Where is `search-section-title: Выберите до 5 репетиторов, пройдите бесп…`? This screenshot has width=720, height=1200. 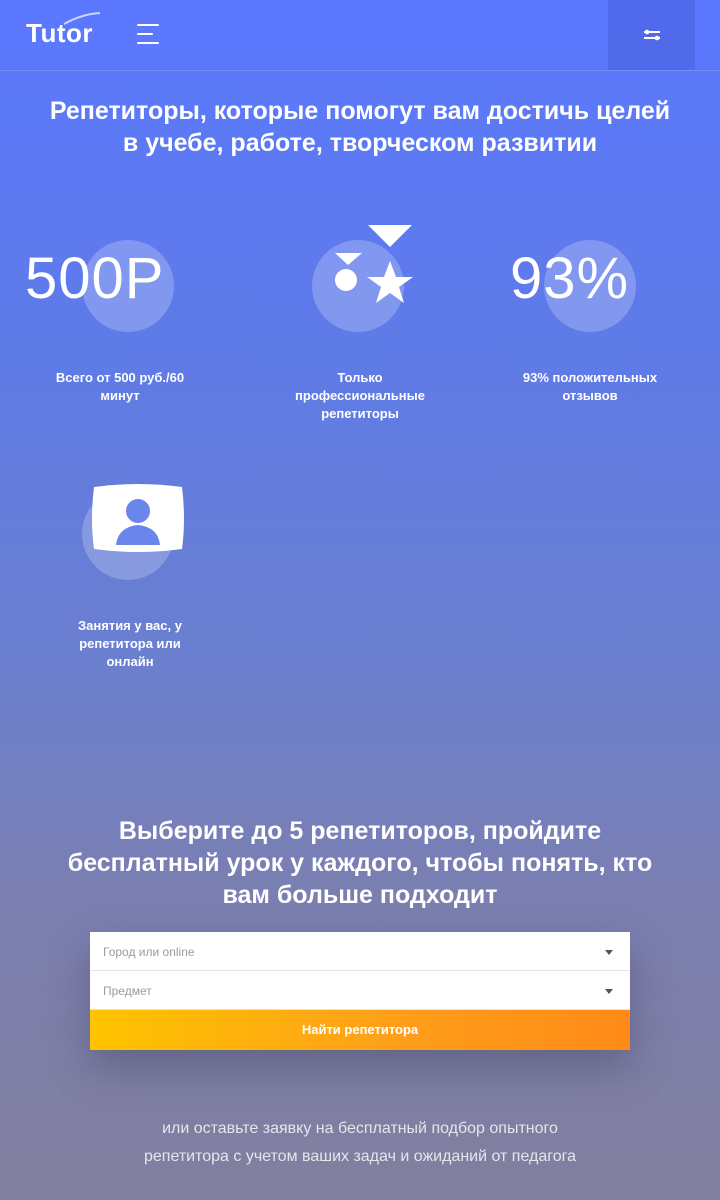 search-section-title: Выберите до 5 репетиторов, пройдите бесп… is located at coordinates (360, 863).